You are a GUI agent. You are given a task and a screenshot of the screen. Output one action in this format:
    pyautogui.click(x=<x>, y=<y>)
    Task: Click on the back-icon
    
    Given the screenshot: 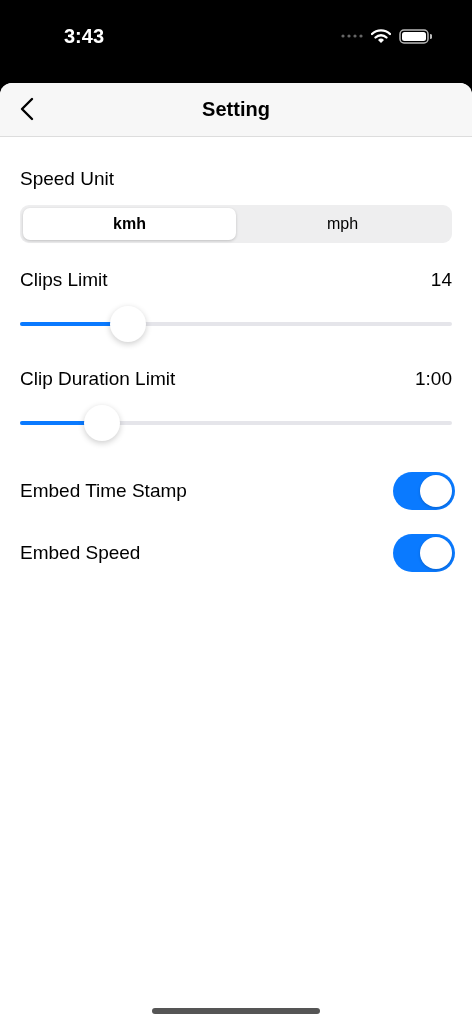 What is the action you would take?
    pyautogui.click(x=27, y=109)
    